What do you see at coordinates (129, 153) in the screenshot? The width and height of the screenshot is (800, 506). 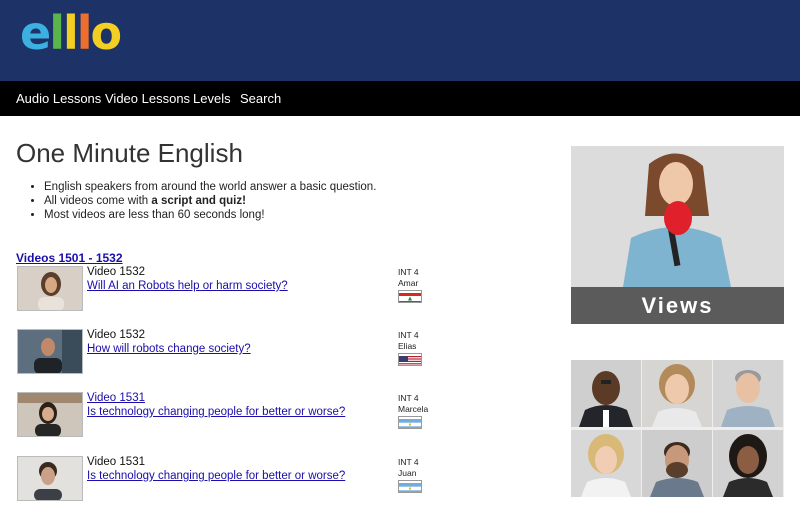 I see `page-title: One Minute English` at bounding box center [129, 153].